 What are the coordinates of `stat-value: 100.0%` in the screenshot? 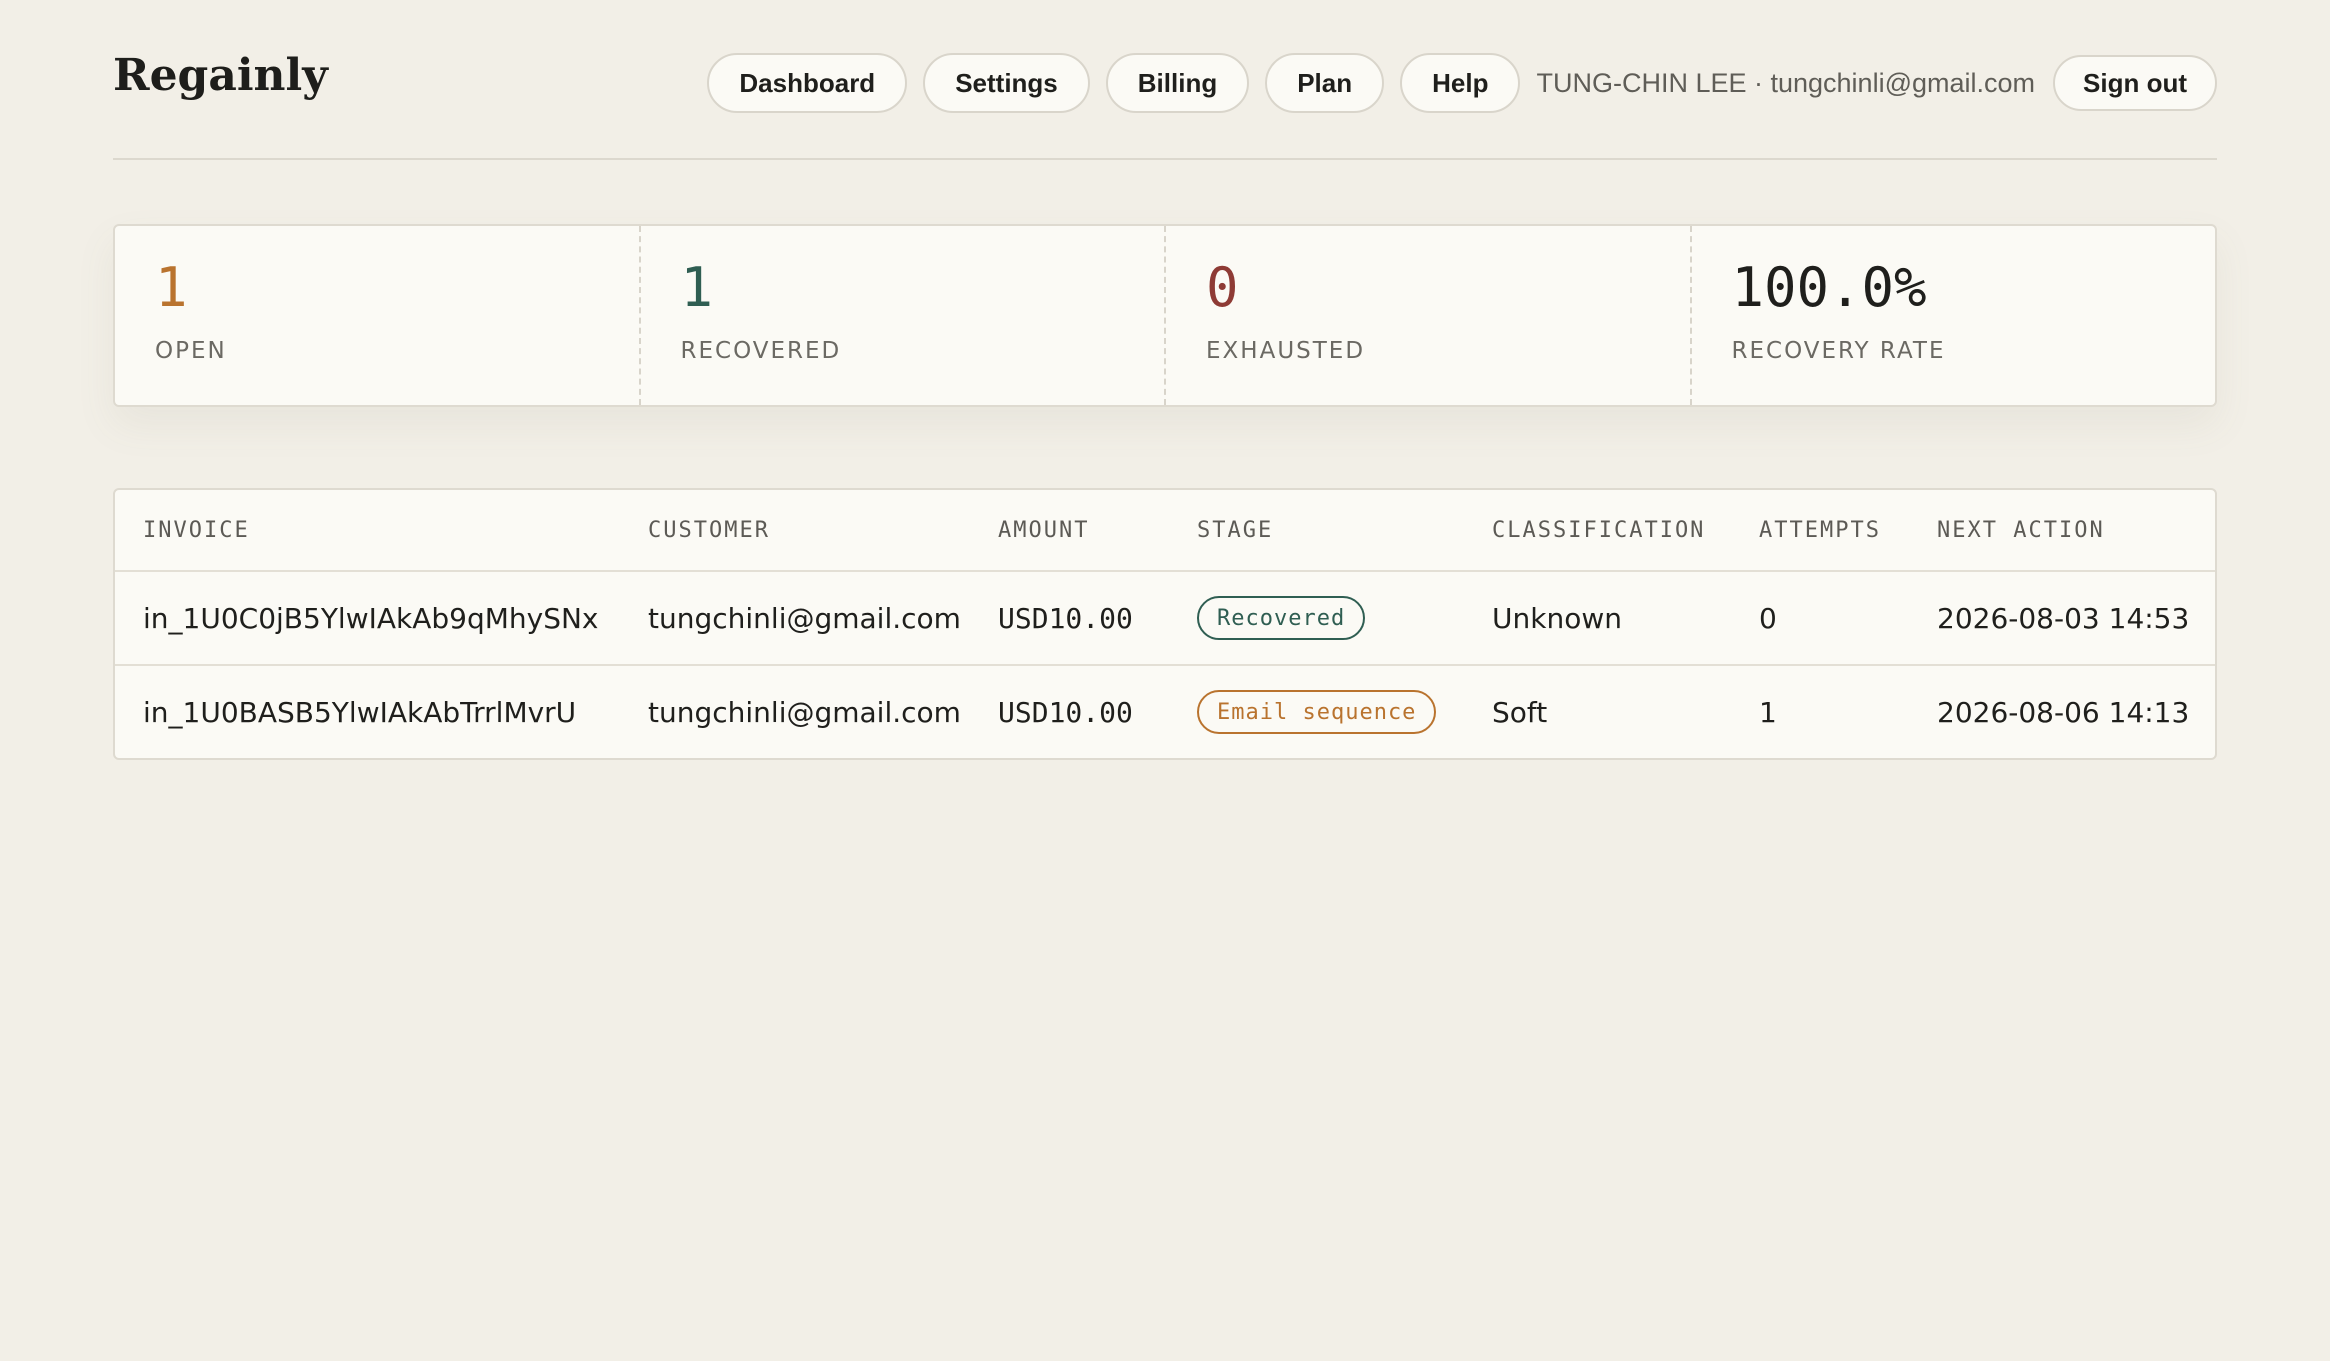 It's located at (1829, 287).